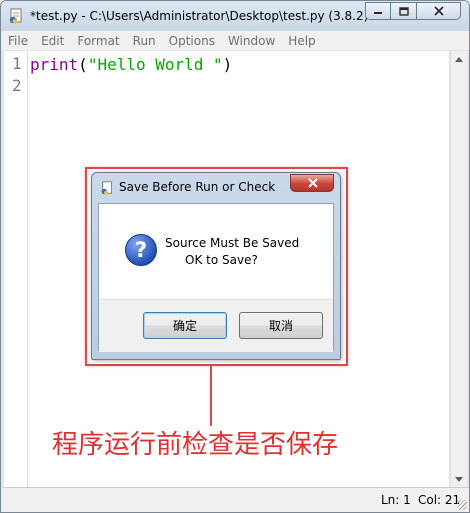 This screenshot has height=513, width=470. Describe the element at coordinates (281, 325) in the screenshot. I see `cancel-button: 取消` at that location.